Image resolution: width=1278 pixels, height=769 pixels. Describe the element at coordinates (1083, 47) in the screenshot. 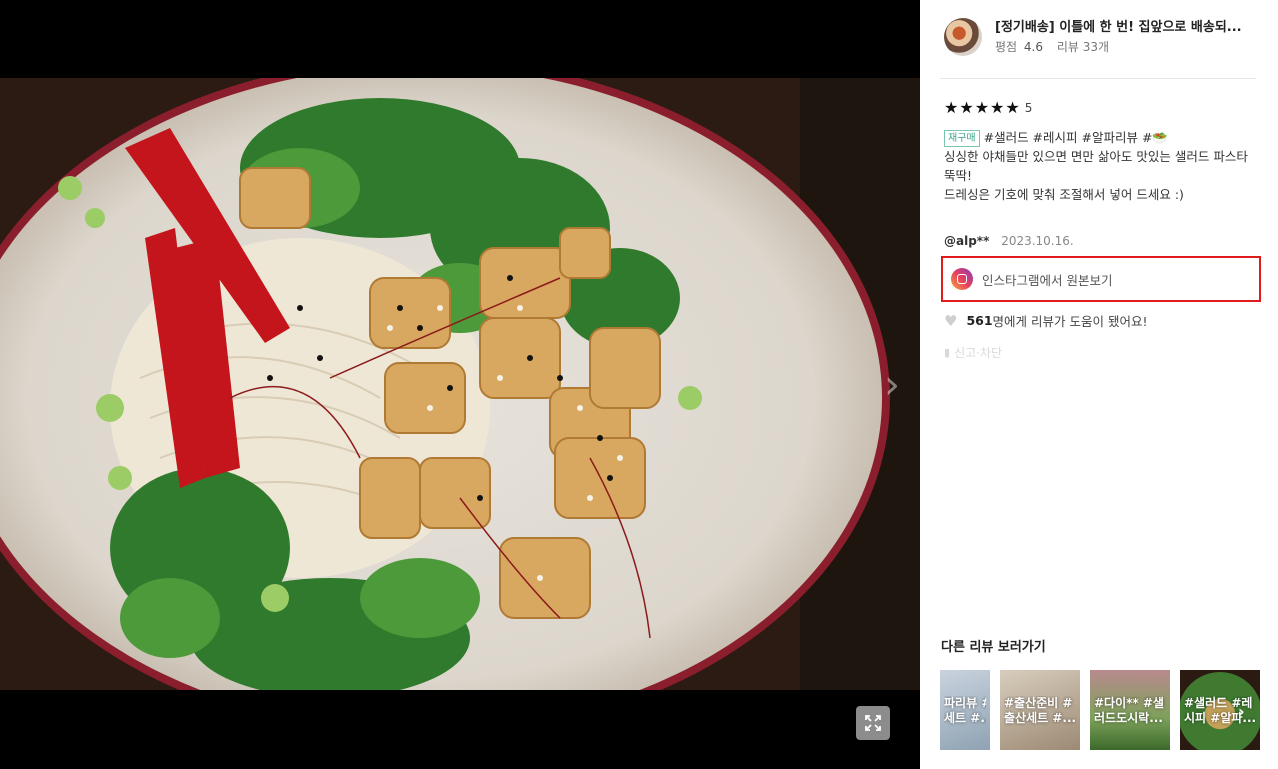

I see `review-count: 리뷰 33개` at that location.